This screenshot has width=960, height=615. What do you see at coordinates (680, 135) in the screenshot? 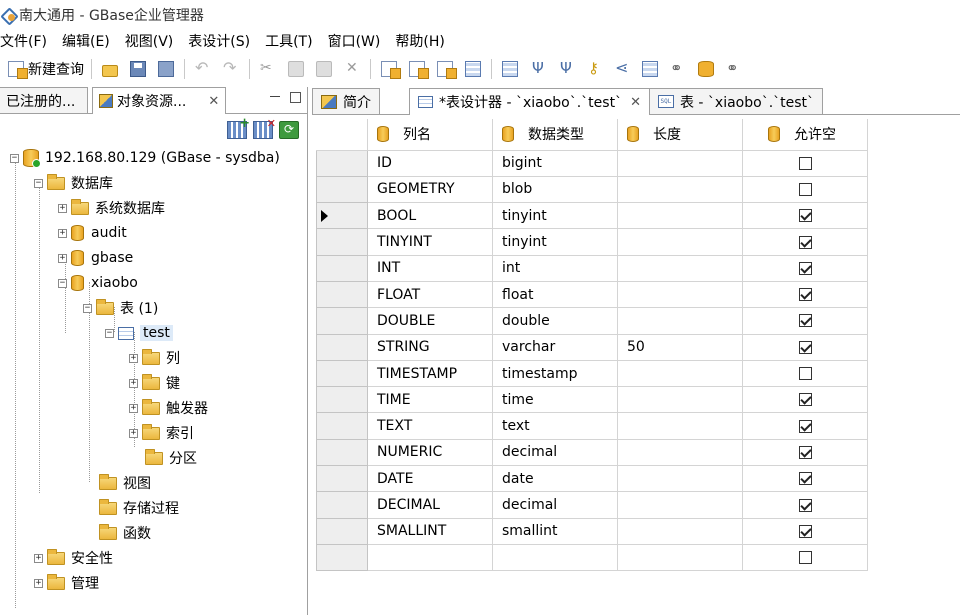
I see `column-header-length: 长度` at bounding box center [680, 135].